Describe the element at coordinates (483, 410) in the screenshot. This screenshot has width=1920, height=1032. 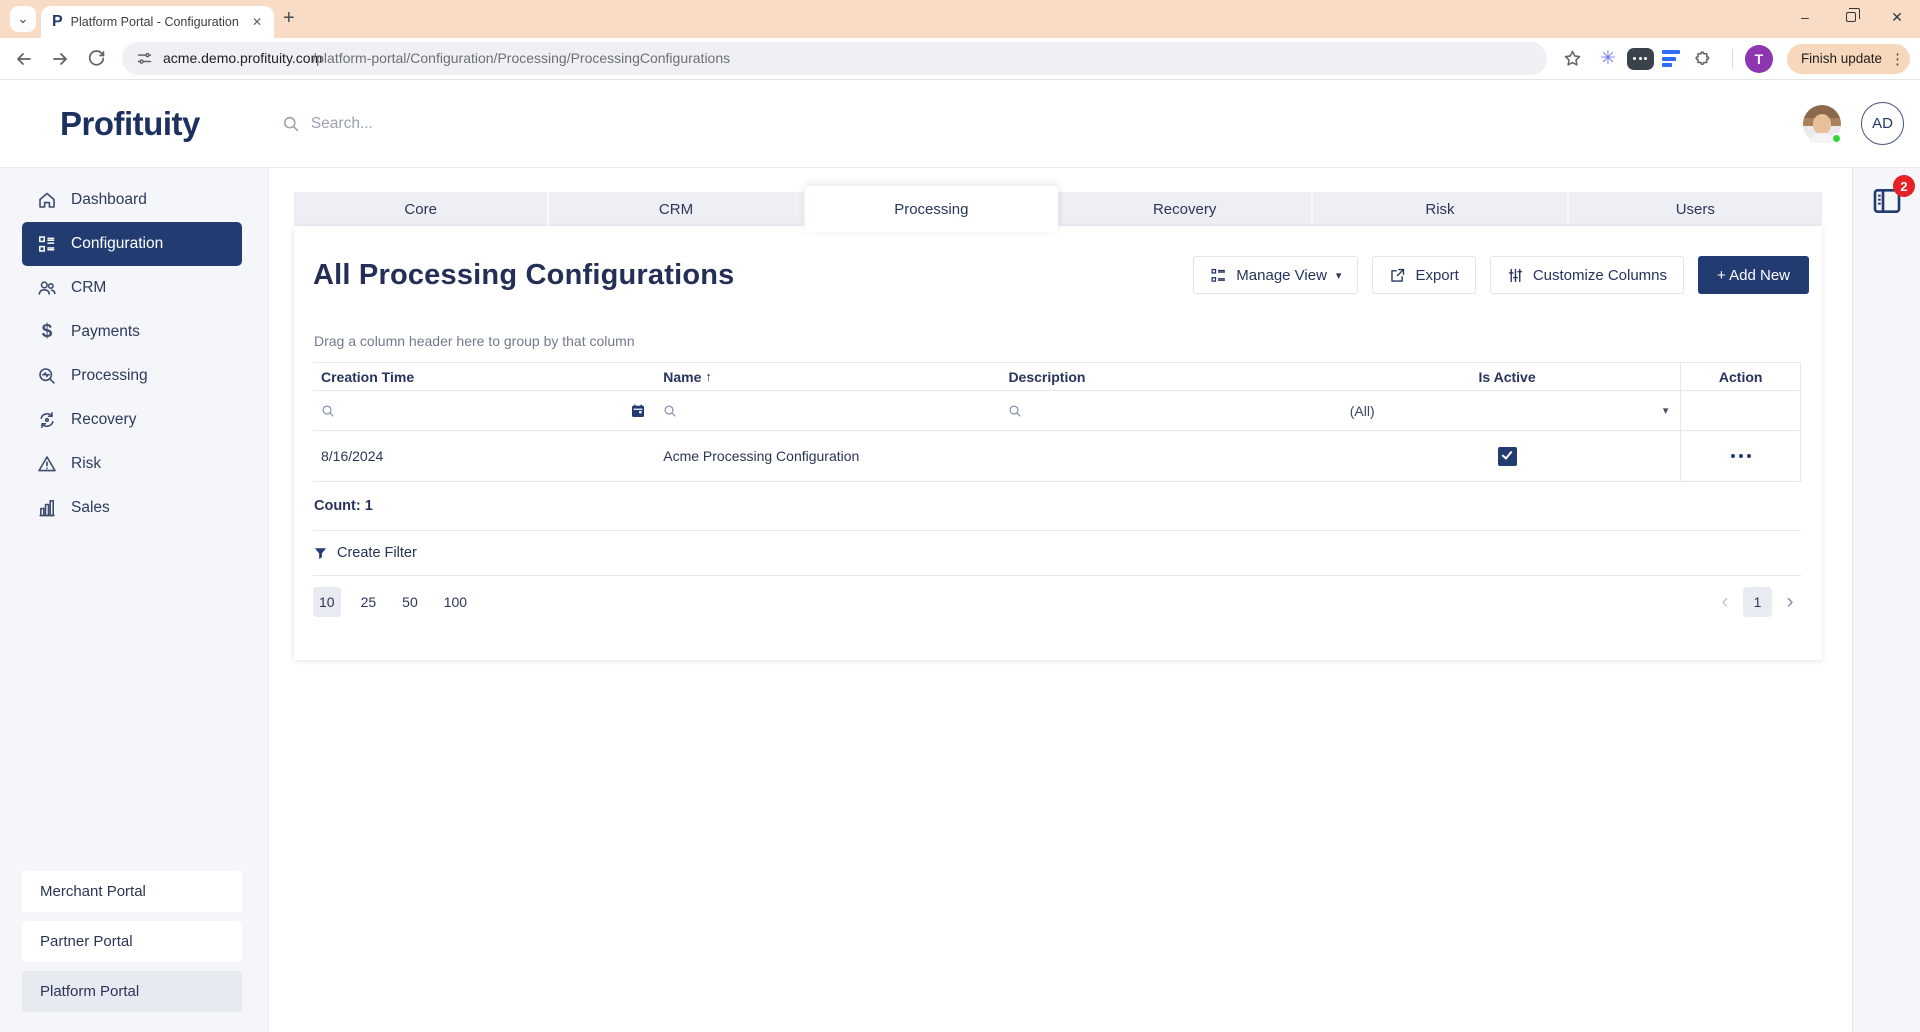
I see `creation-time-filter-input` at that location.